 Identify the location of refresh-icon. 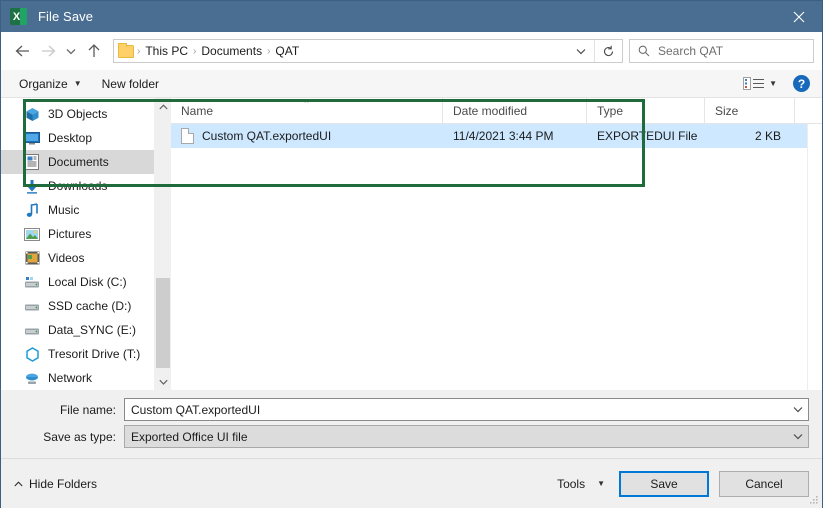
(608, 51).